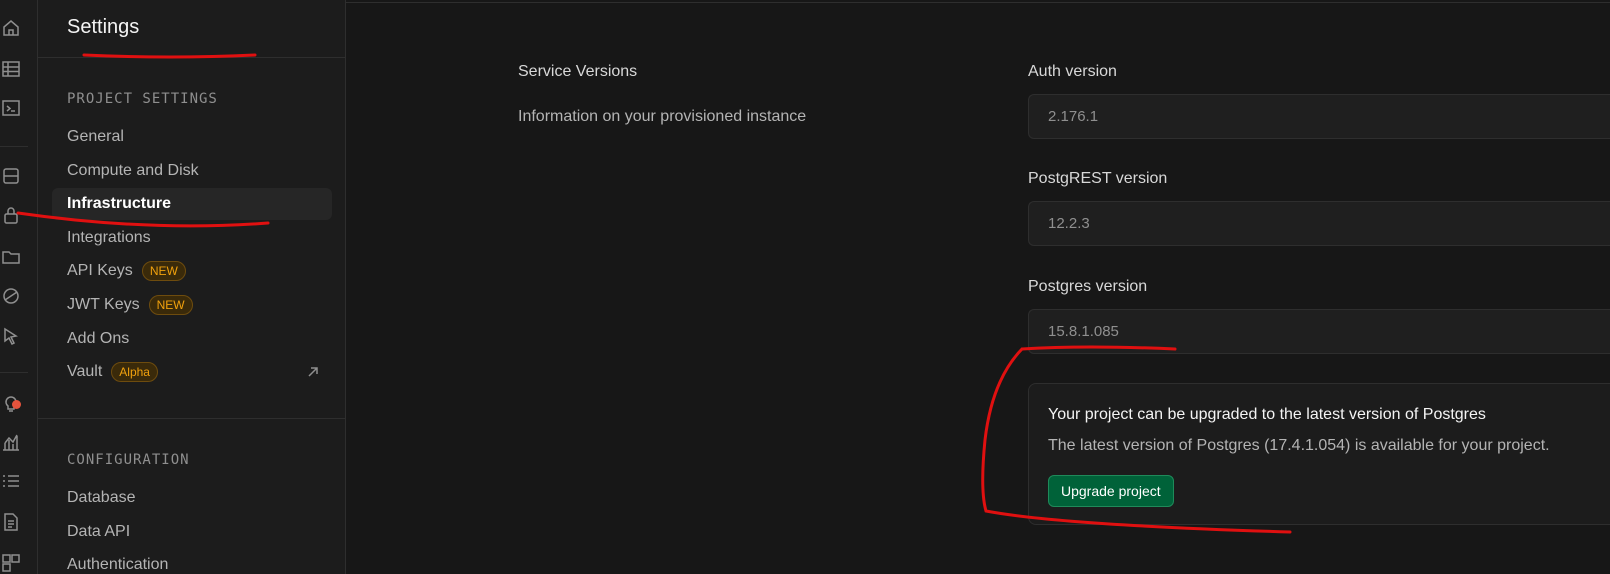  I want to click on nav-item-infrastructure: Infrastructure, so click(192, 204).